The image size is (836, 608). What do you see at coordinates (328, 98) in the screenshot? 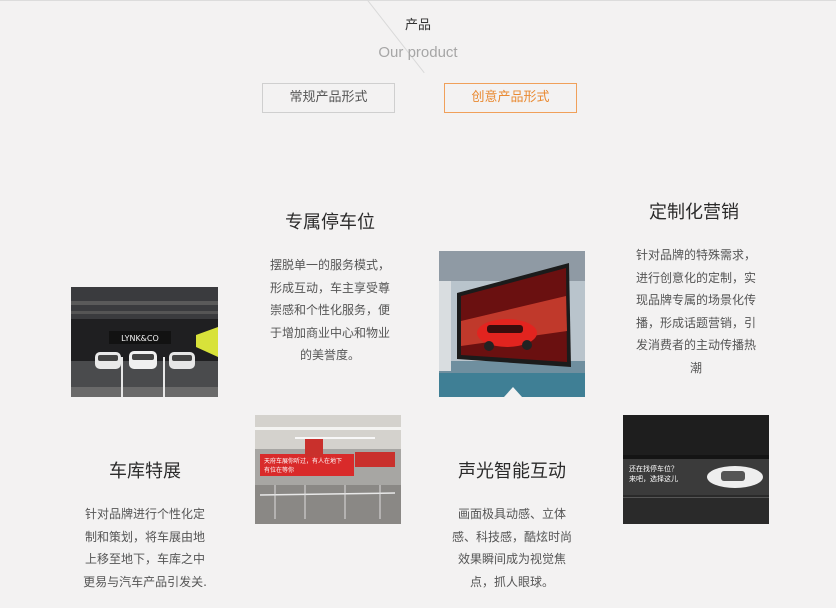
I see `tab-regular-products: 常规产品形式` at bounding box center [328, 98].